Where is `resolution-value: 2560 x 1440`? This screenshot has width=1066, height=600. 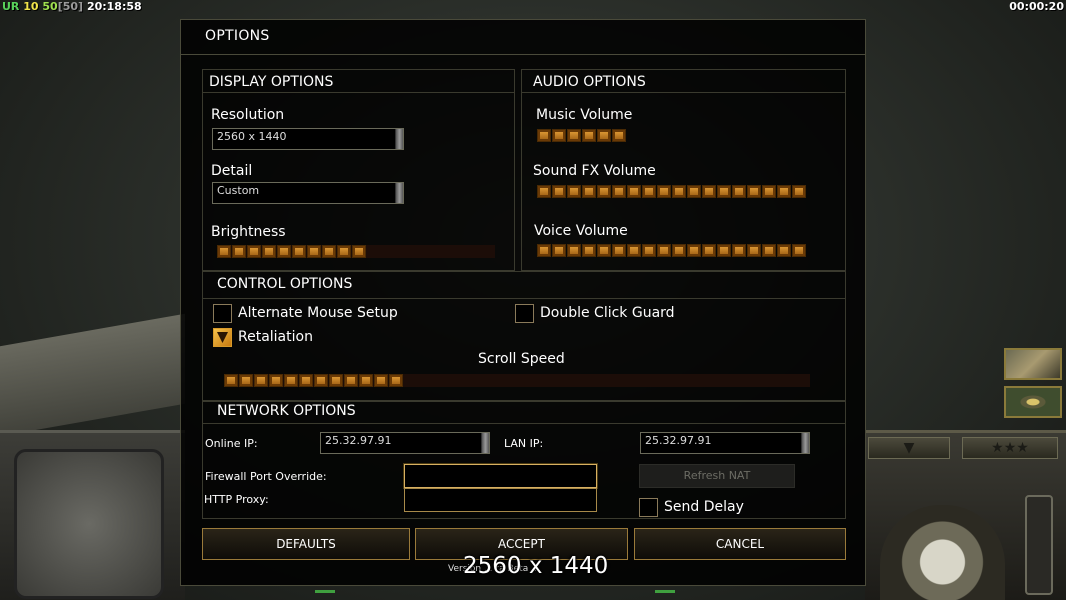 resolution-value: 2560 x 1440 is located at coordinates (252, 136).